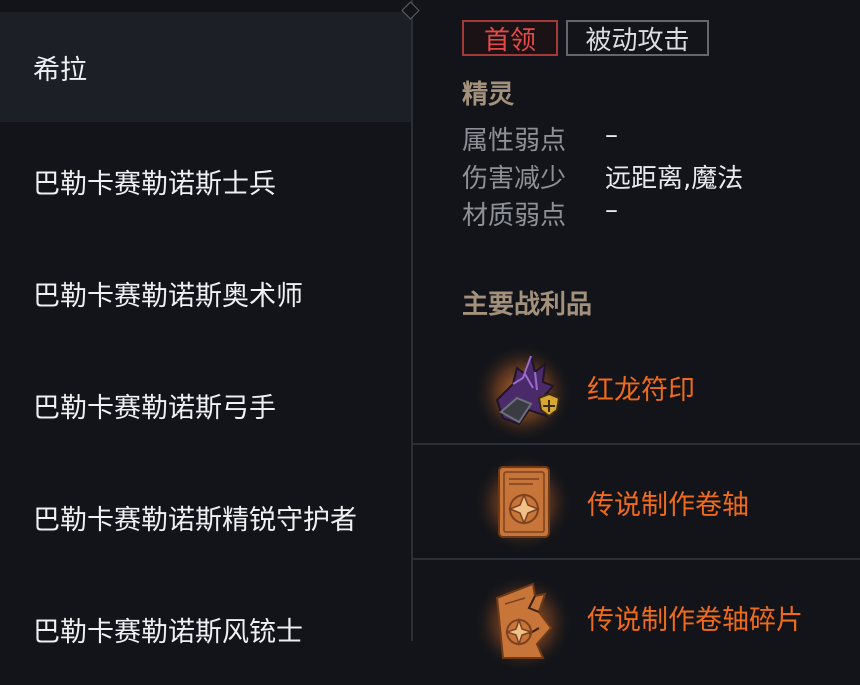  I want to click on stat-label-element-weakness: 属性弱点, so click(514, 141).